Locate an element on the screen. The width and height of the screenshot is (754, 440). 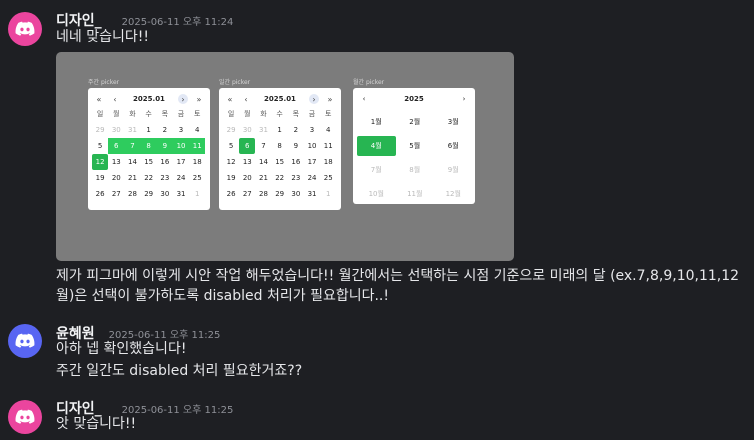
month-cell: 6월 is located at coordinates (453, 146).